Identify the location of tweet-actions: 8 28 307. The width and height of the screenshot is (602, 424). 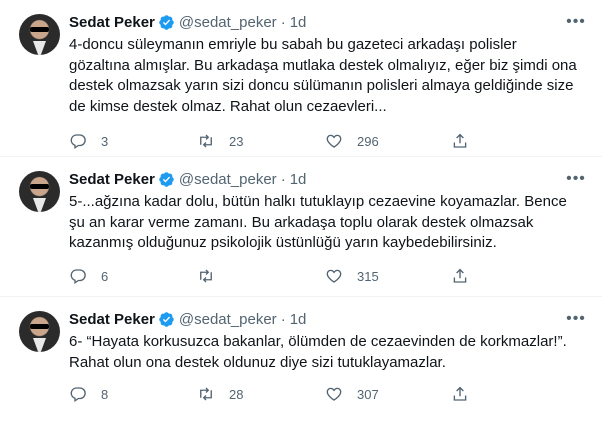
(284, 394).